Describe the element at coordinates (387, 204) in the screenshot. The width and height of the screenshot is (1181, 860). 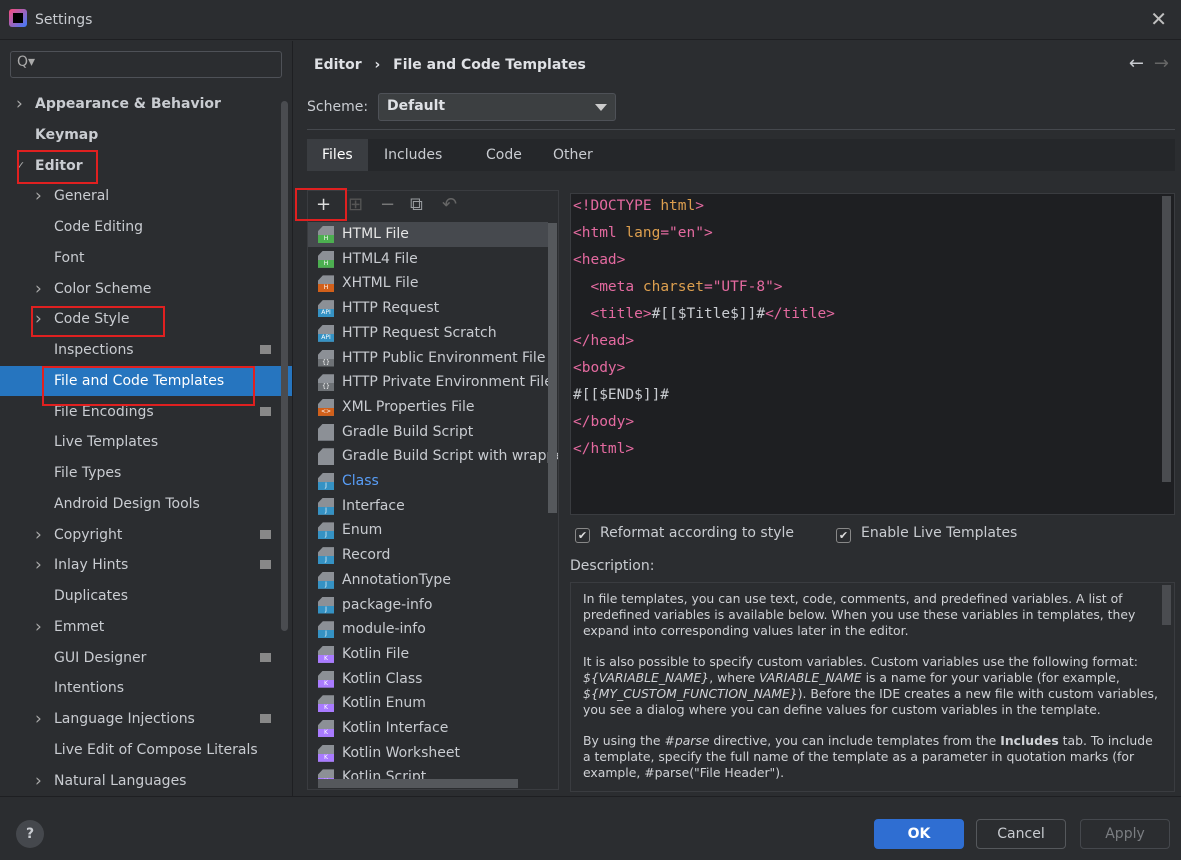
I see `remove-icon: −` at that location.